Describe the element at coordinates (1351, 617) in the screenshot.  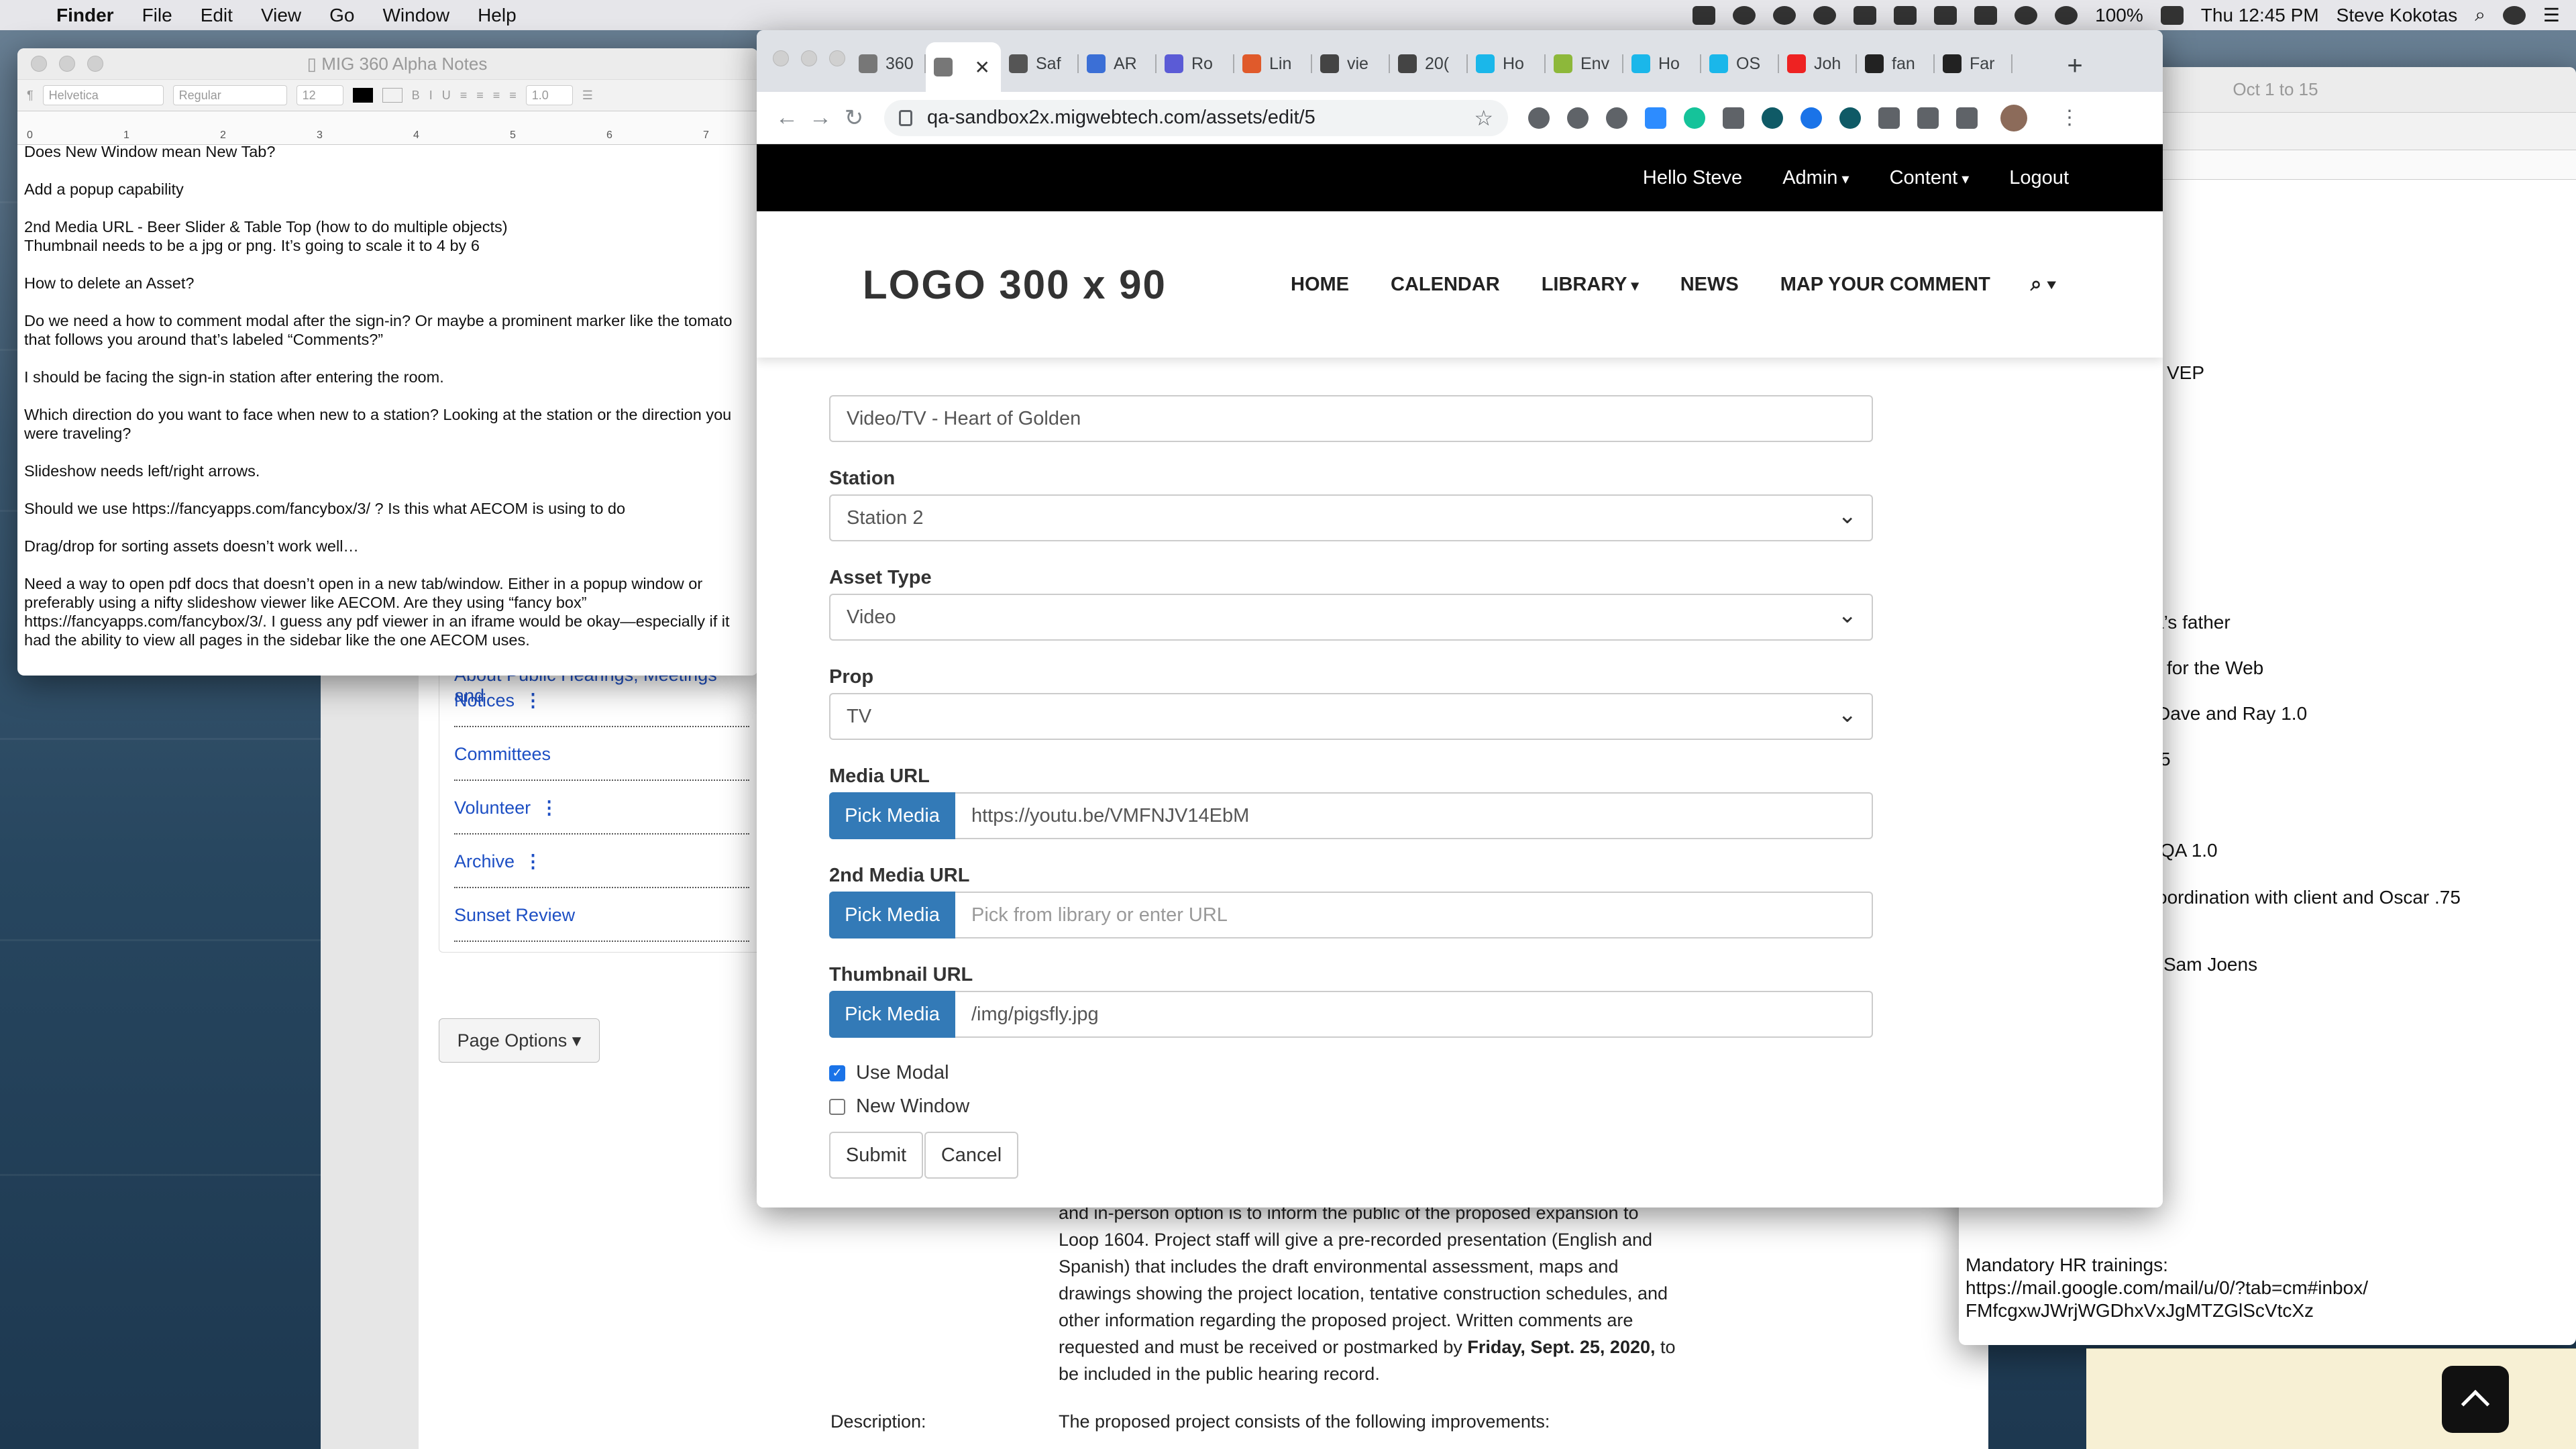
I see `asset-type-select: Video` at that location.